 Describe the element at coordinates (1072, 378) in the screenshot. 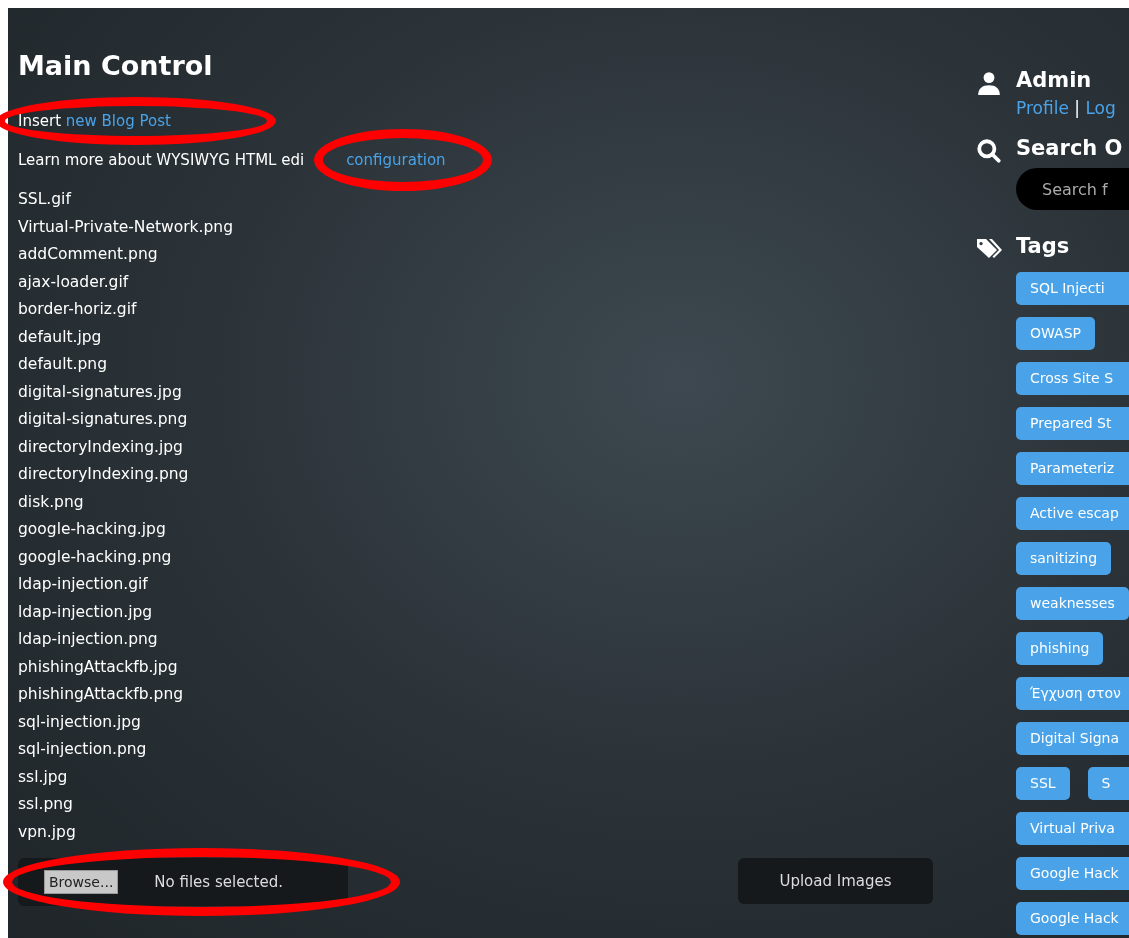

I see `tag: Cross Site S` at that location.